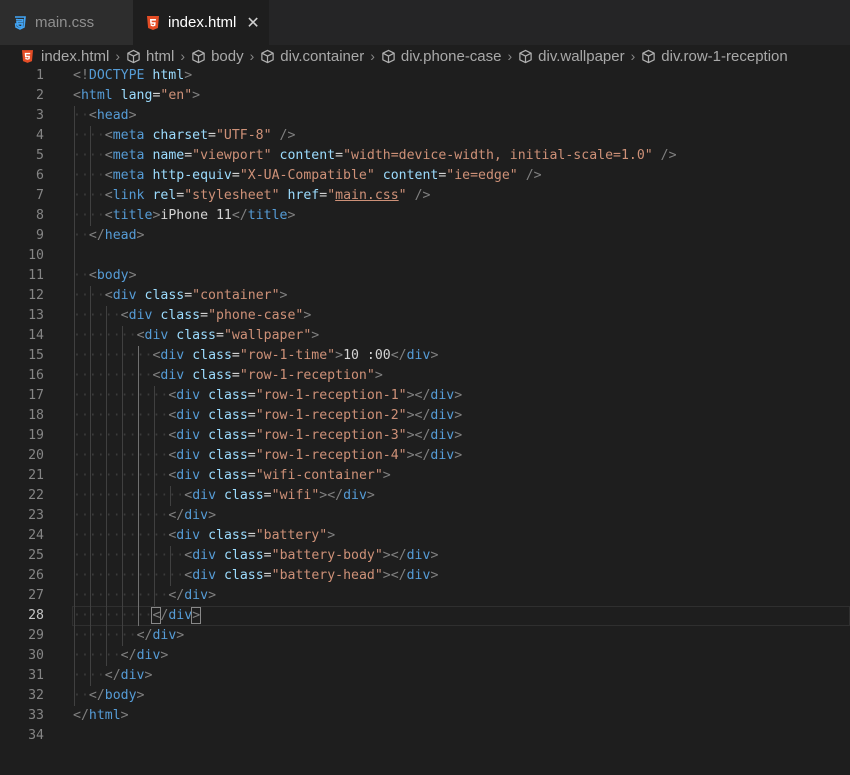 Image resolution: width=850 pixels, height=775 pixels. I want to click on line-number: 9, so click(40, 235).